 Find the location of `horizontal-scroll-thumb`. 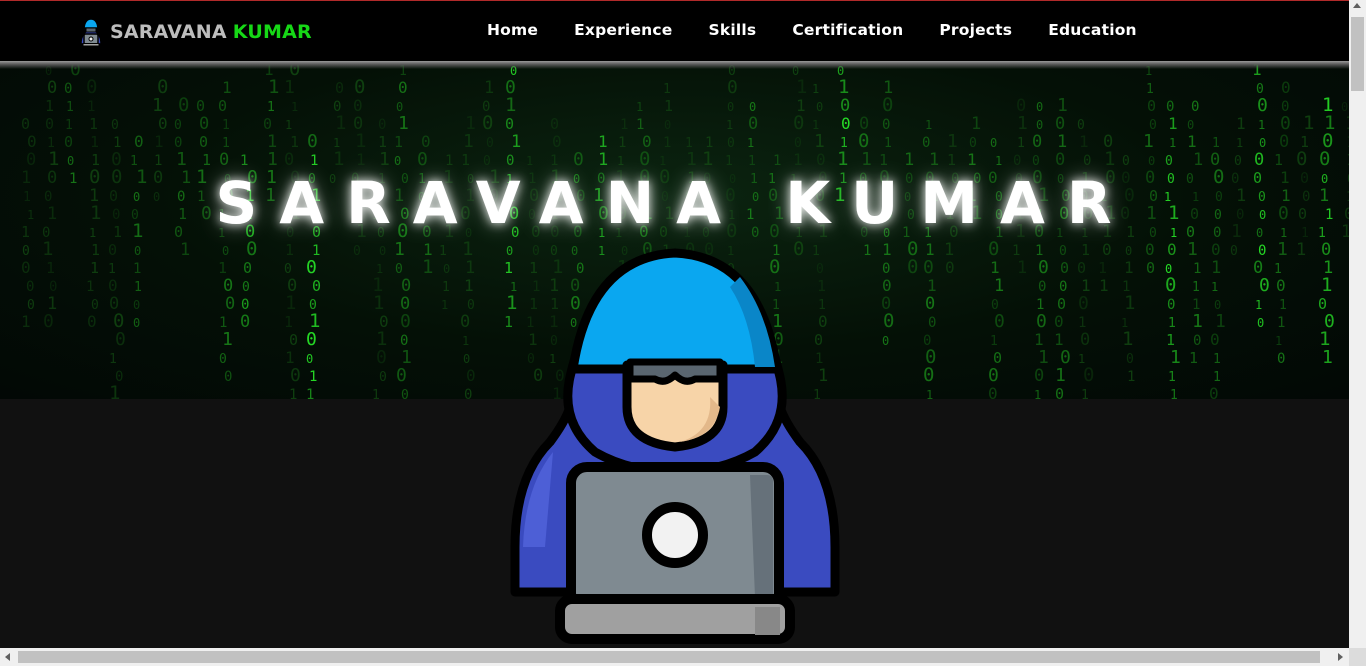

horizontal-scroll-thumb is located at coordinates (669, 657).